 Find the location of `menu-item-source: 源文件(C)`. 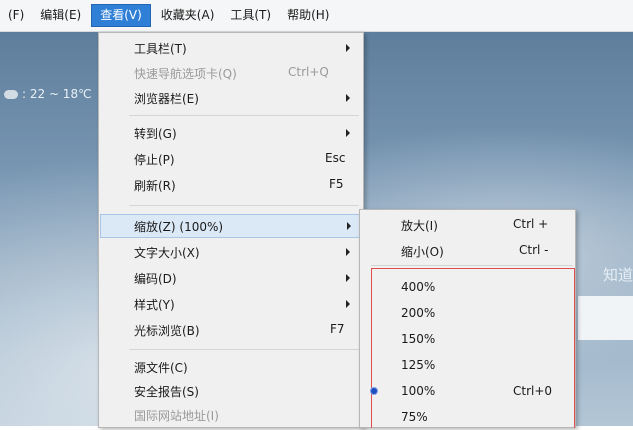

menu-item-source: 源文件(C) is located at coordinates (230, 367).